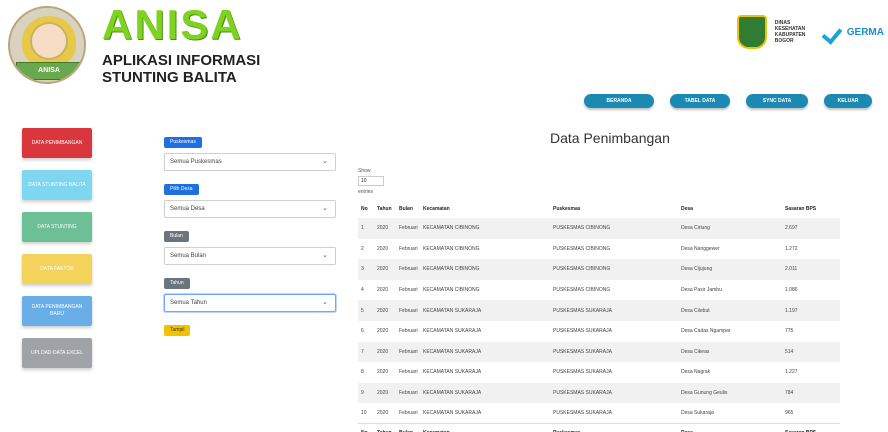  I want to click on table-cell: 2, so click(362, 248).